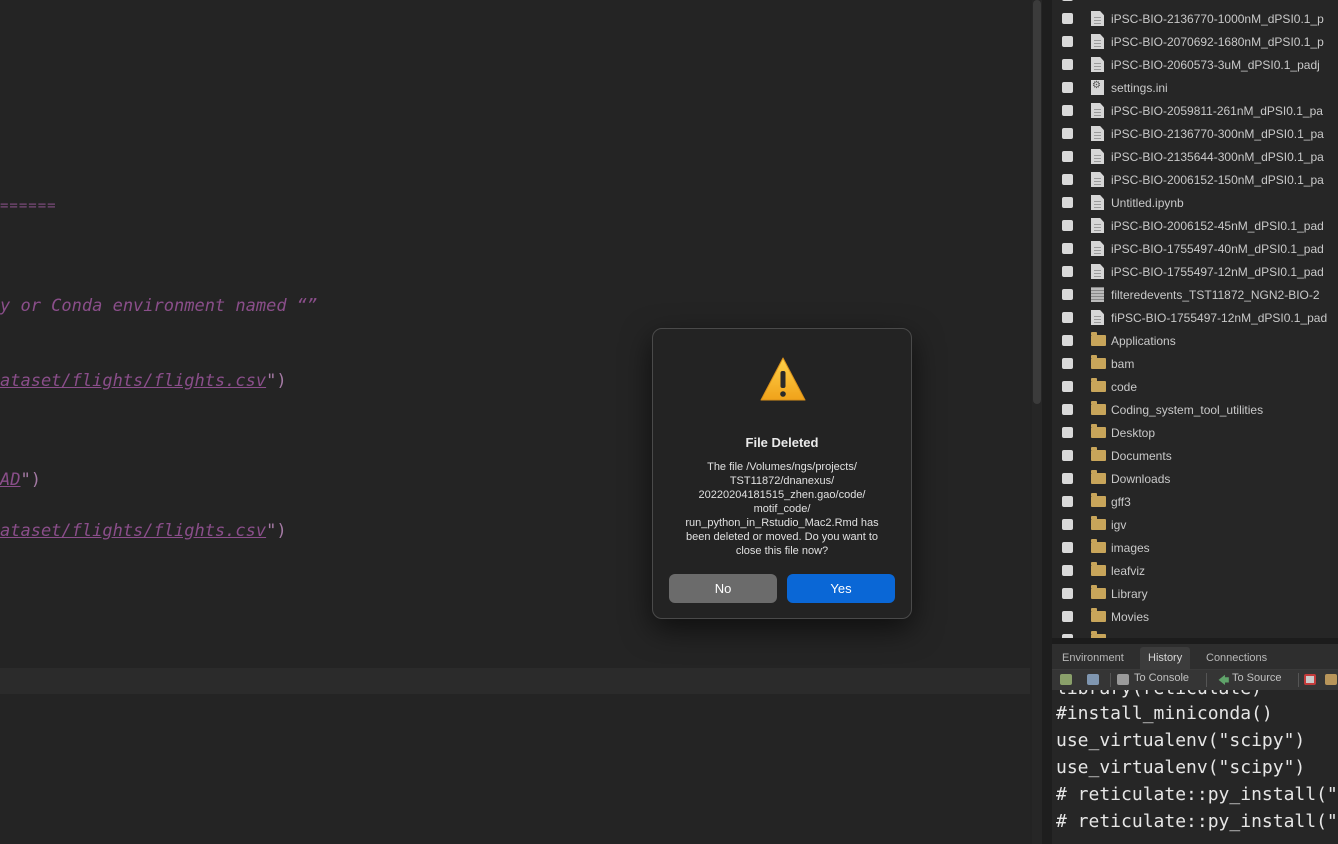  I want to click on file-row: Desktop, so click(1195, 432).